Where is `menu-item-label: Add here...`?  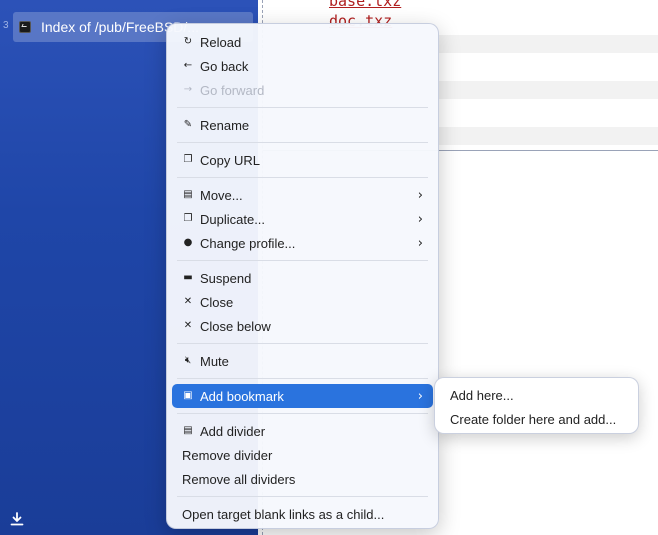 menu-item-label: Add here... is located at coordinates (482, 395).